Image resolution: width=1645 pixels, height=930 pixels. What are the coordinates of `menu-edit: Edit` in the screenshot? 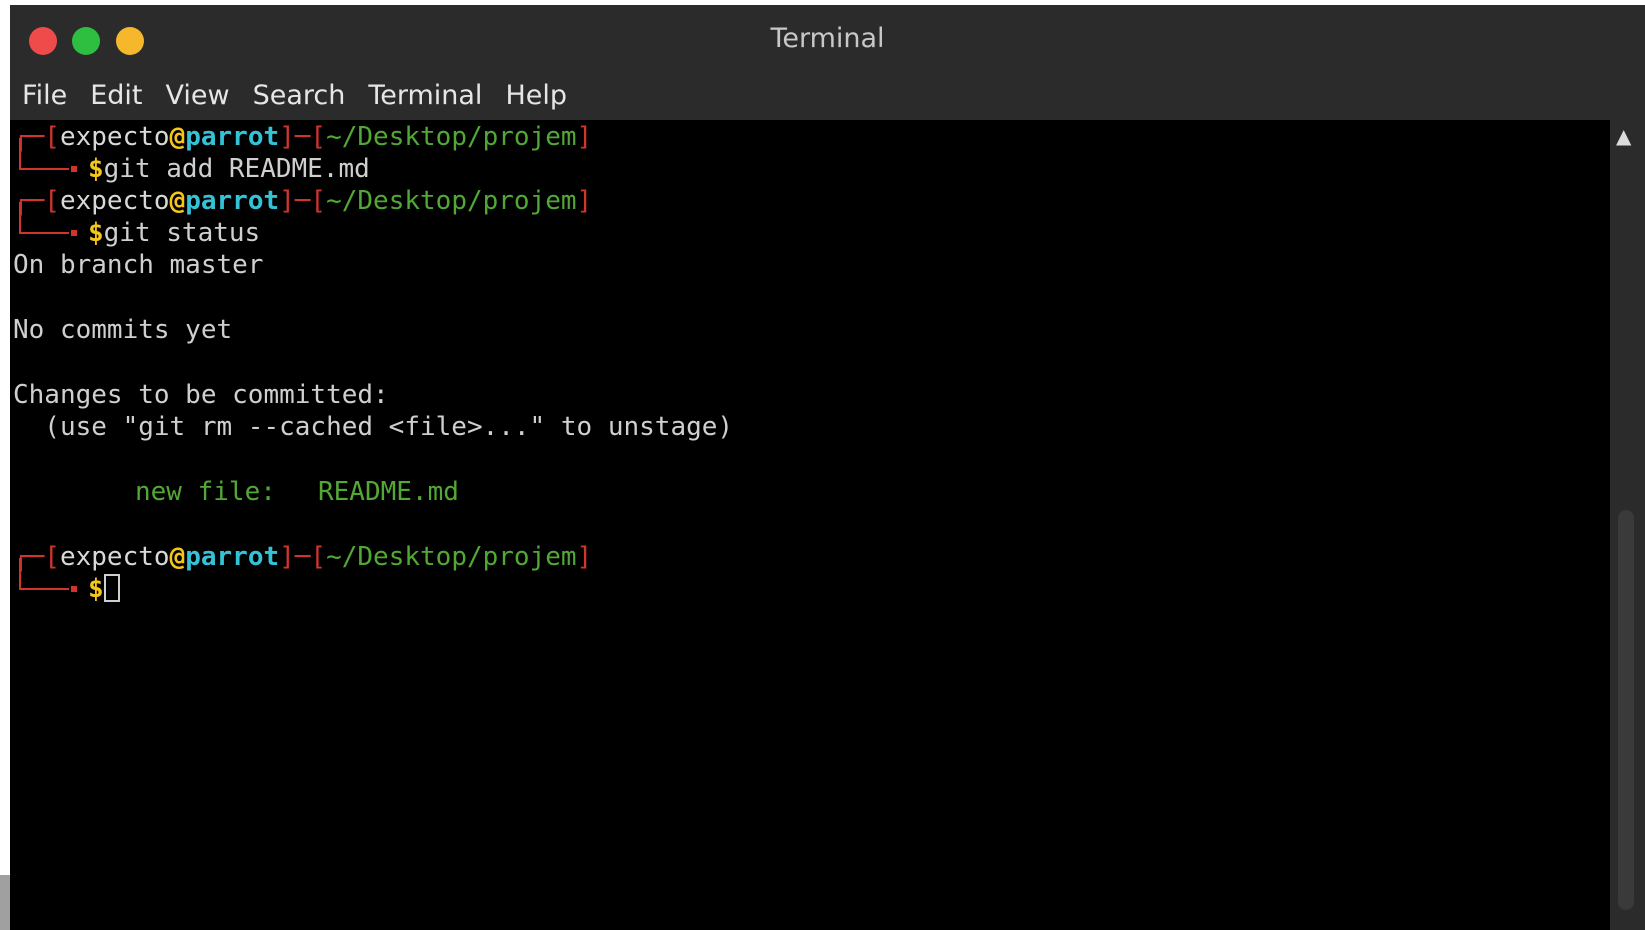 It's located at (116, 95).